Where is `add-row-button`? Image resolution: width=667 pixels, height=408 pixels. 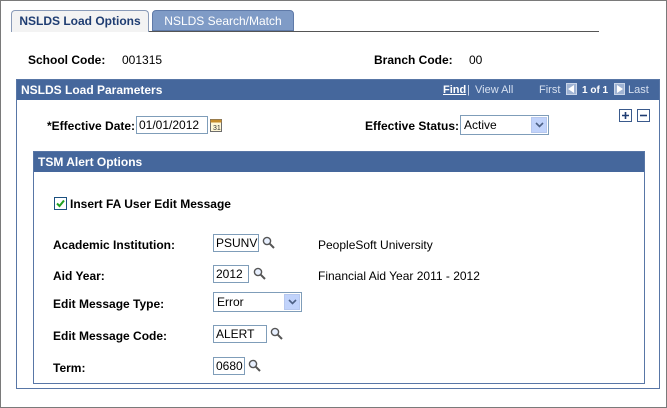 add-row-button is located at coordinates (625, 115).